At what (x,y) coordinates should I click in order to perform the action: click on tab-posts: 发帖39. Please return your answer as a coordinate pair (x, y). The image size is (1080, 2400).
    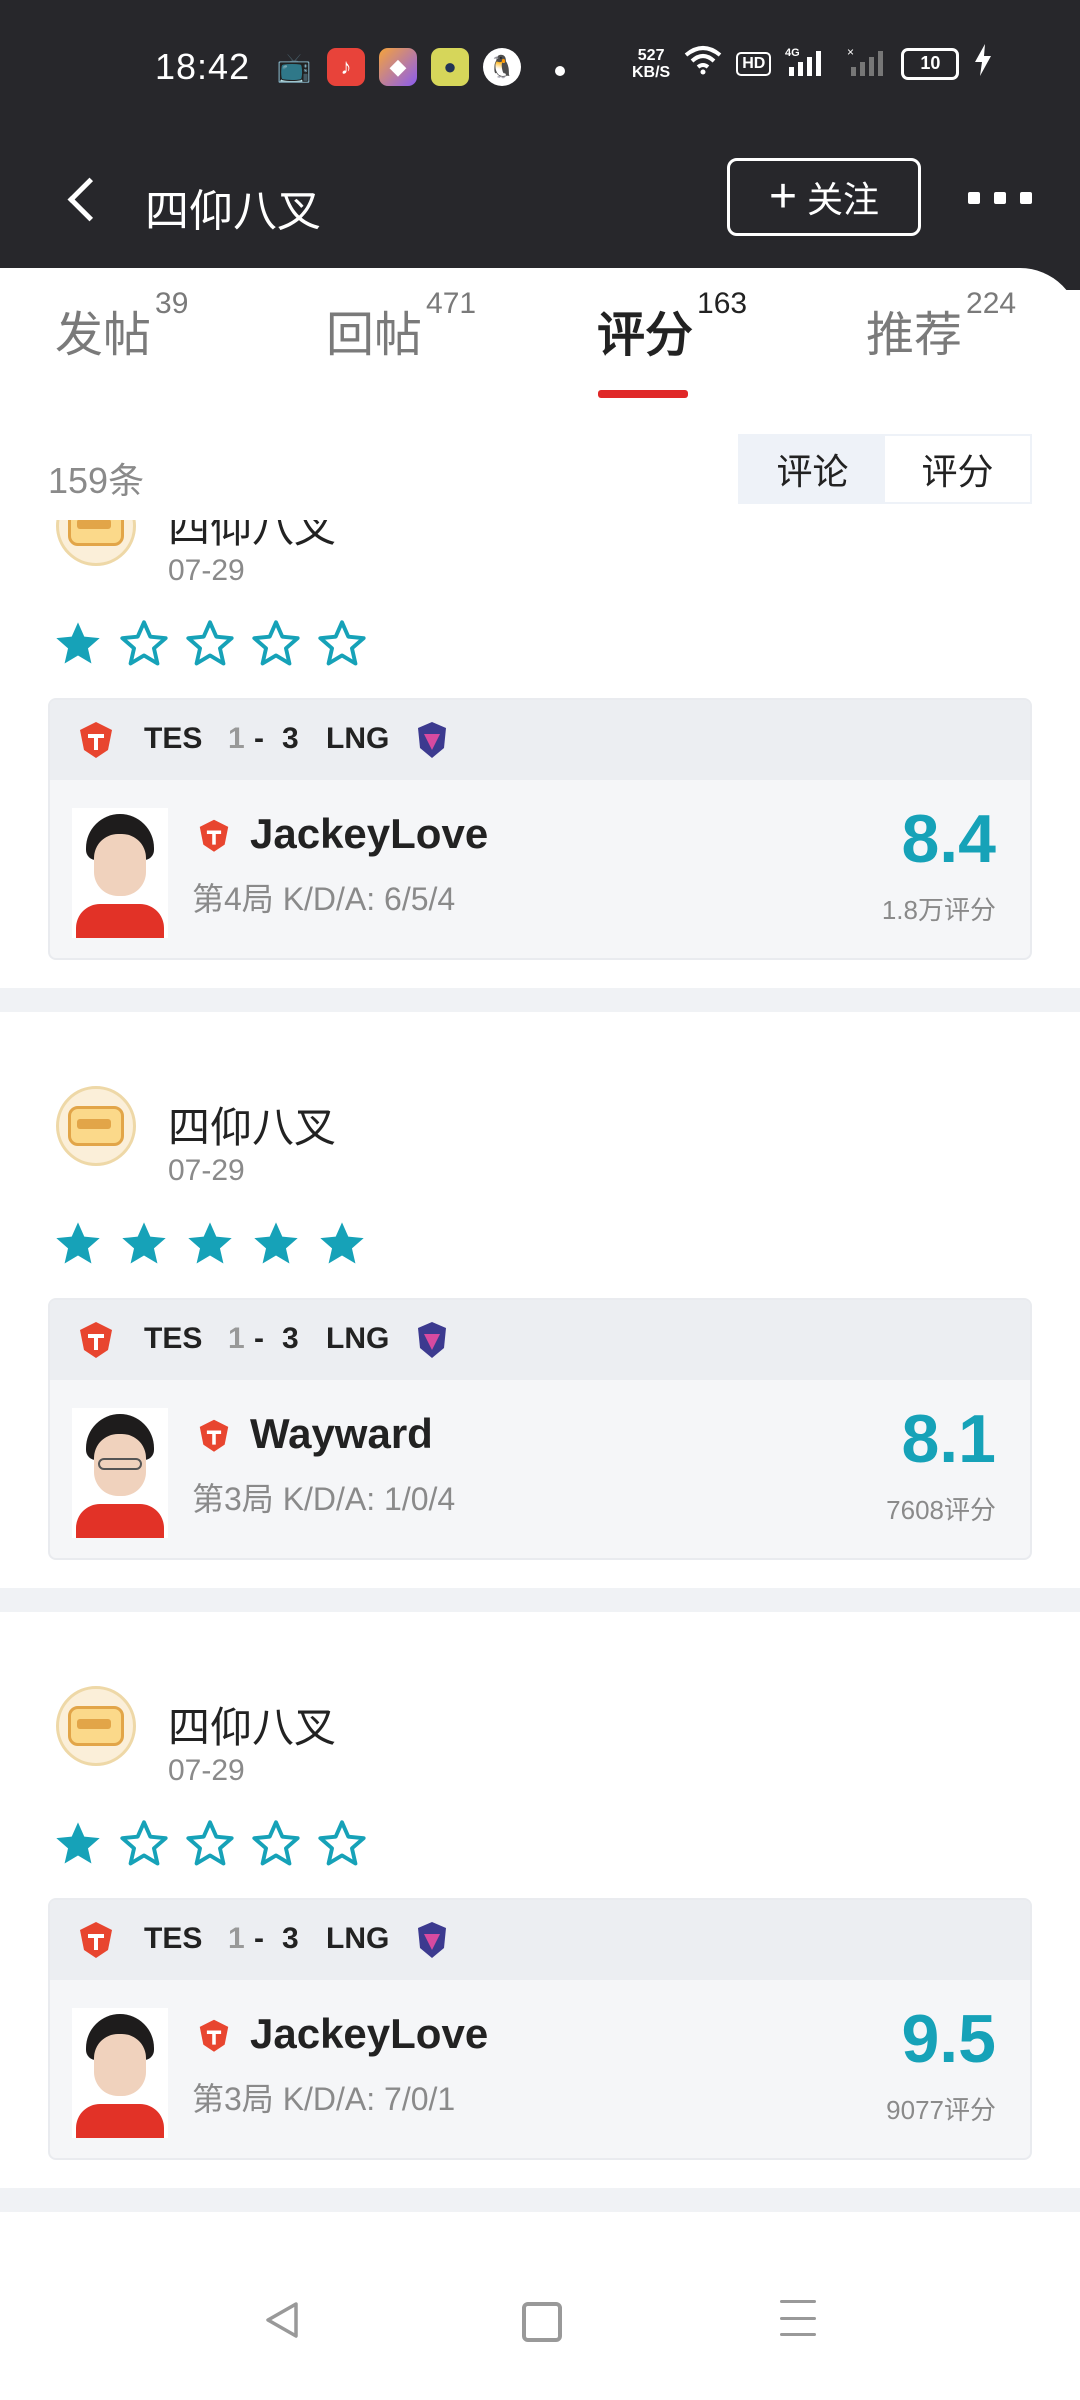
    Looking at the image, I should click on (121, 326).